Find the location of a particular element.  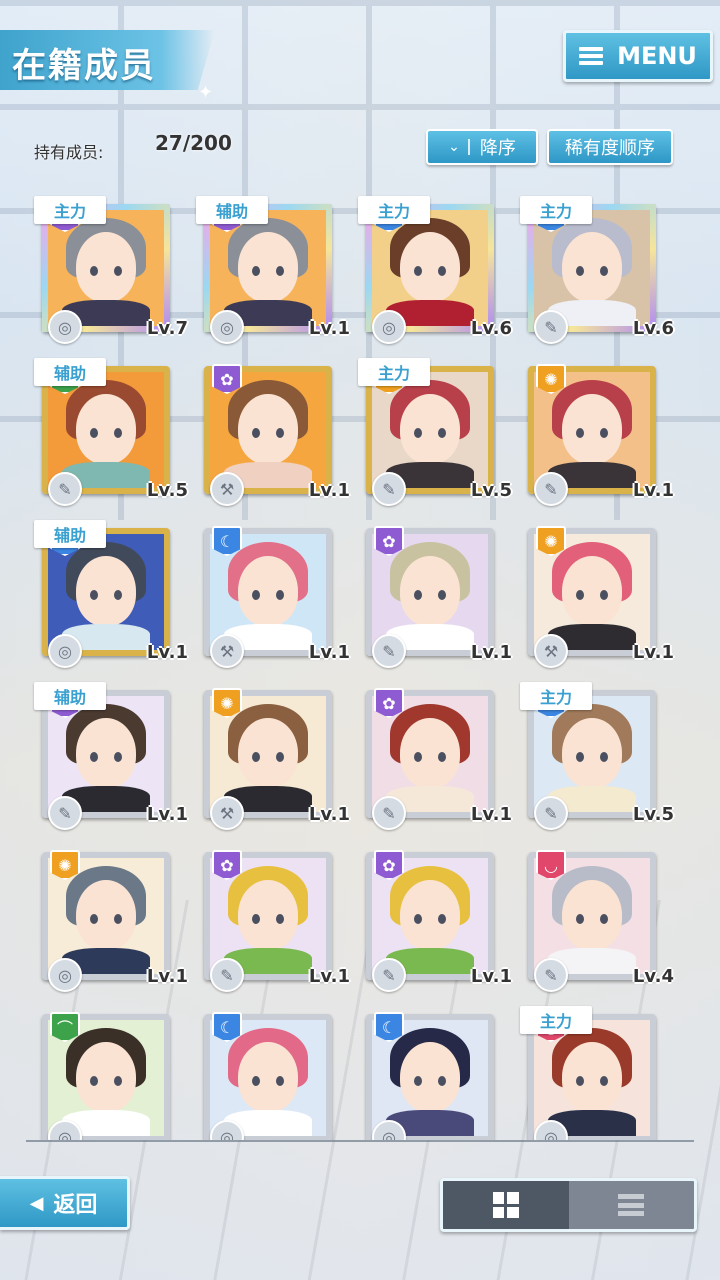

grid-view-button is located at coordinates (506, 1205).